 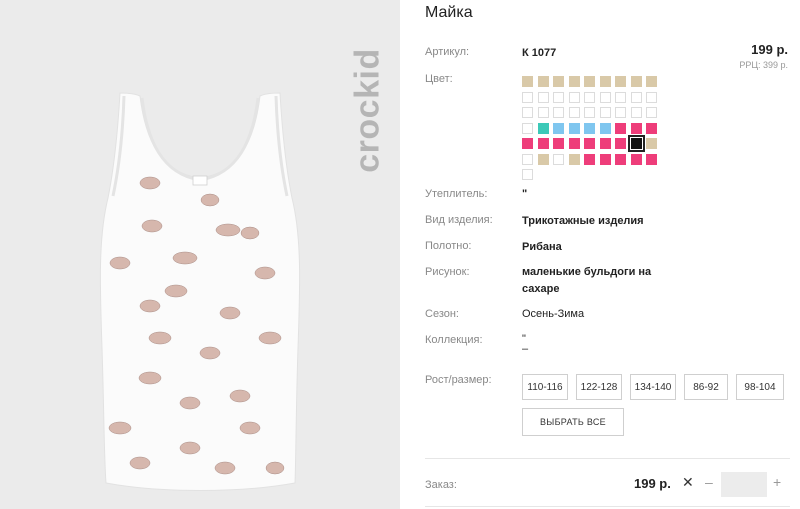 I want to click on quantity-input, so click(x=744, y=484).